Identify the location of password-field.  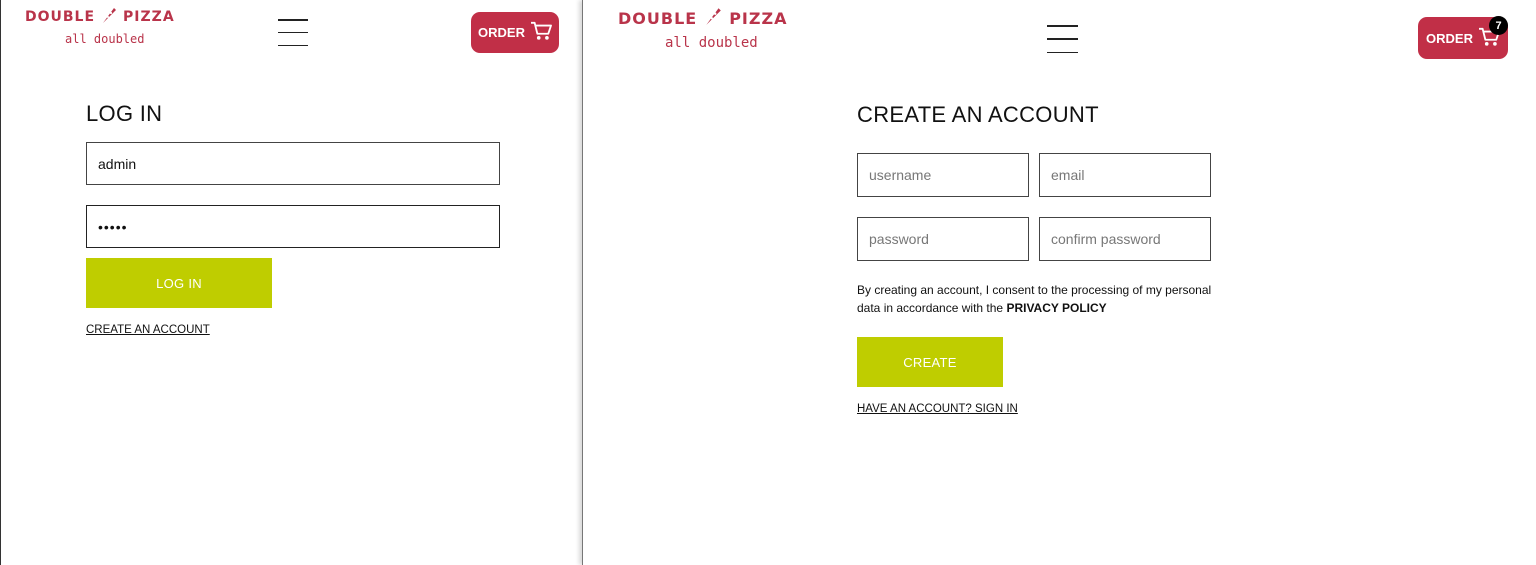
(943, 239).